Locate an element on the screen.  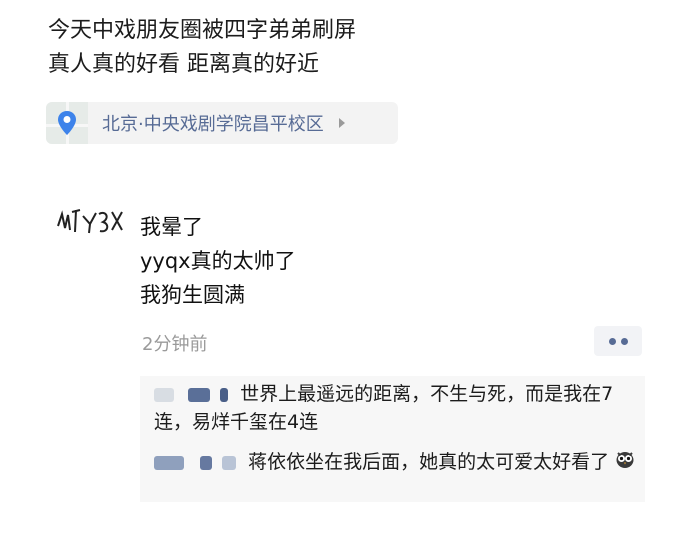
timestamp: 2分钟前 is located at coordinates (175, 344).